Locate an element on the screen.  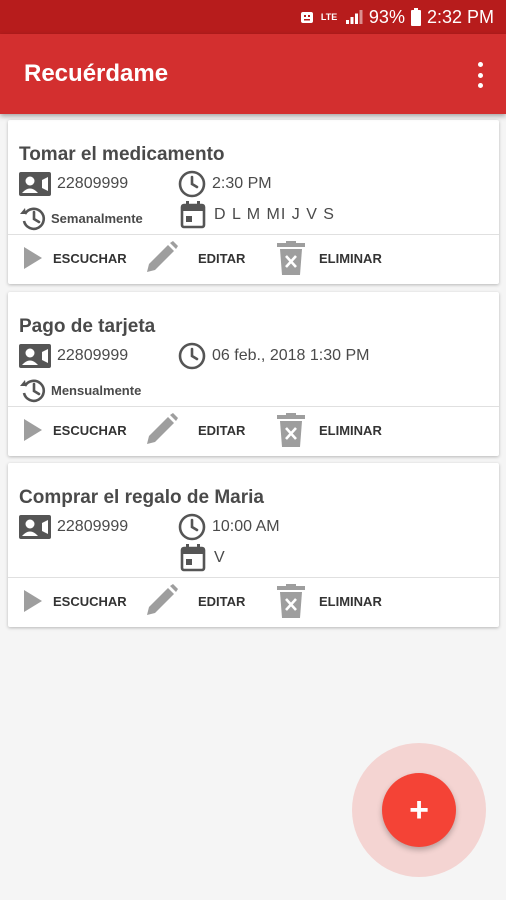
reminder-repeat: Semanalmente is located at coordinates (81, 218).